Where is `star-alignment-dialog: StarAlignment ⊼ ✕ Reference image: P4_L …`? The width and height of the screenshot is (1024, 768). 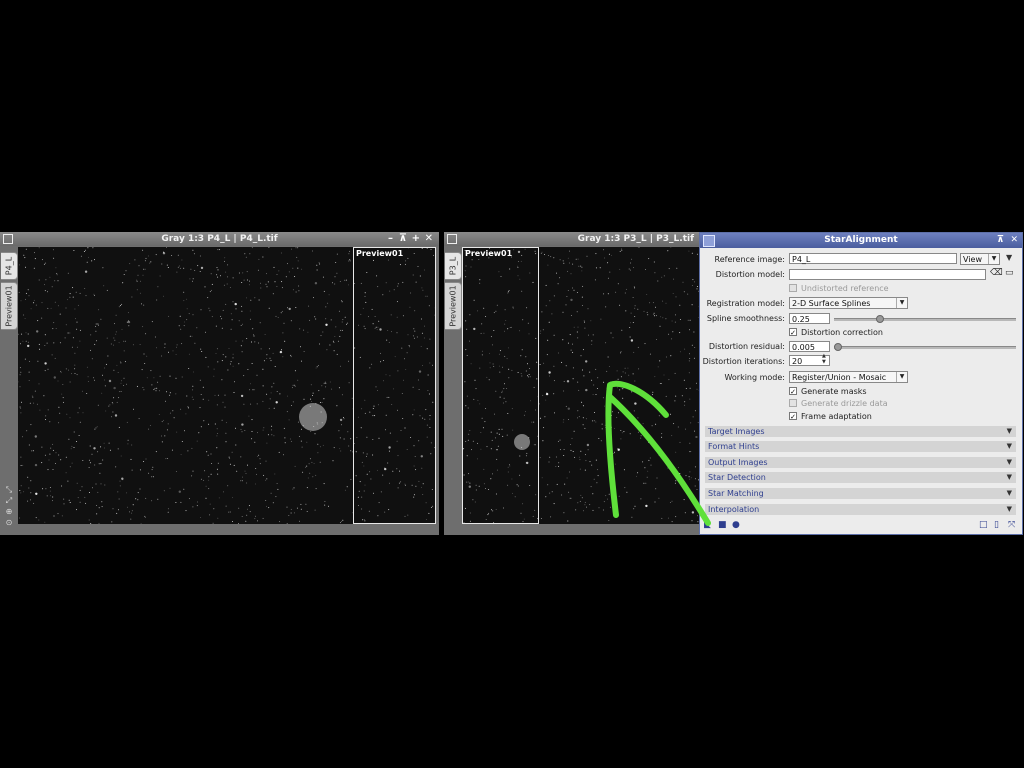 star-alignment-dialog: StarAlignment ⊼ ✕ Reference image: P4_L … is located at coordinates (861, 383).